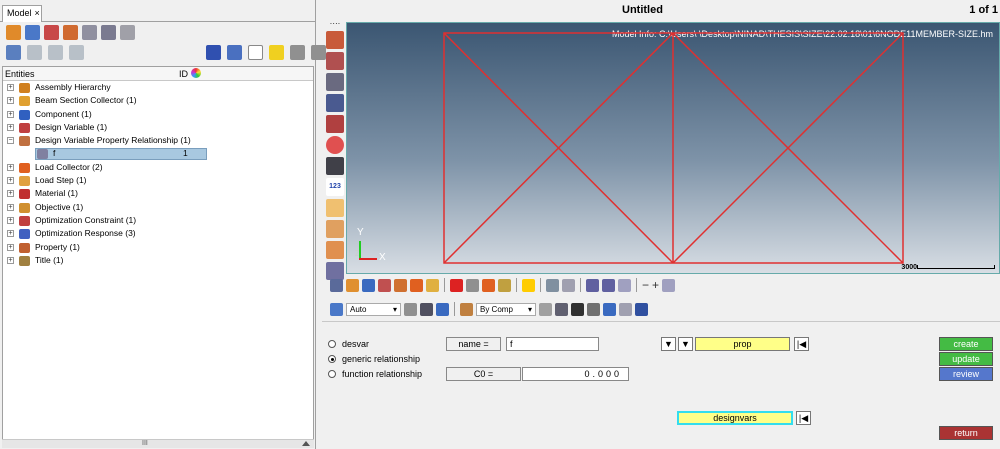  Describe the element at coordinates (472, 285) in the screenshot. I see `organize-icon` at that location.